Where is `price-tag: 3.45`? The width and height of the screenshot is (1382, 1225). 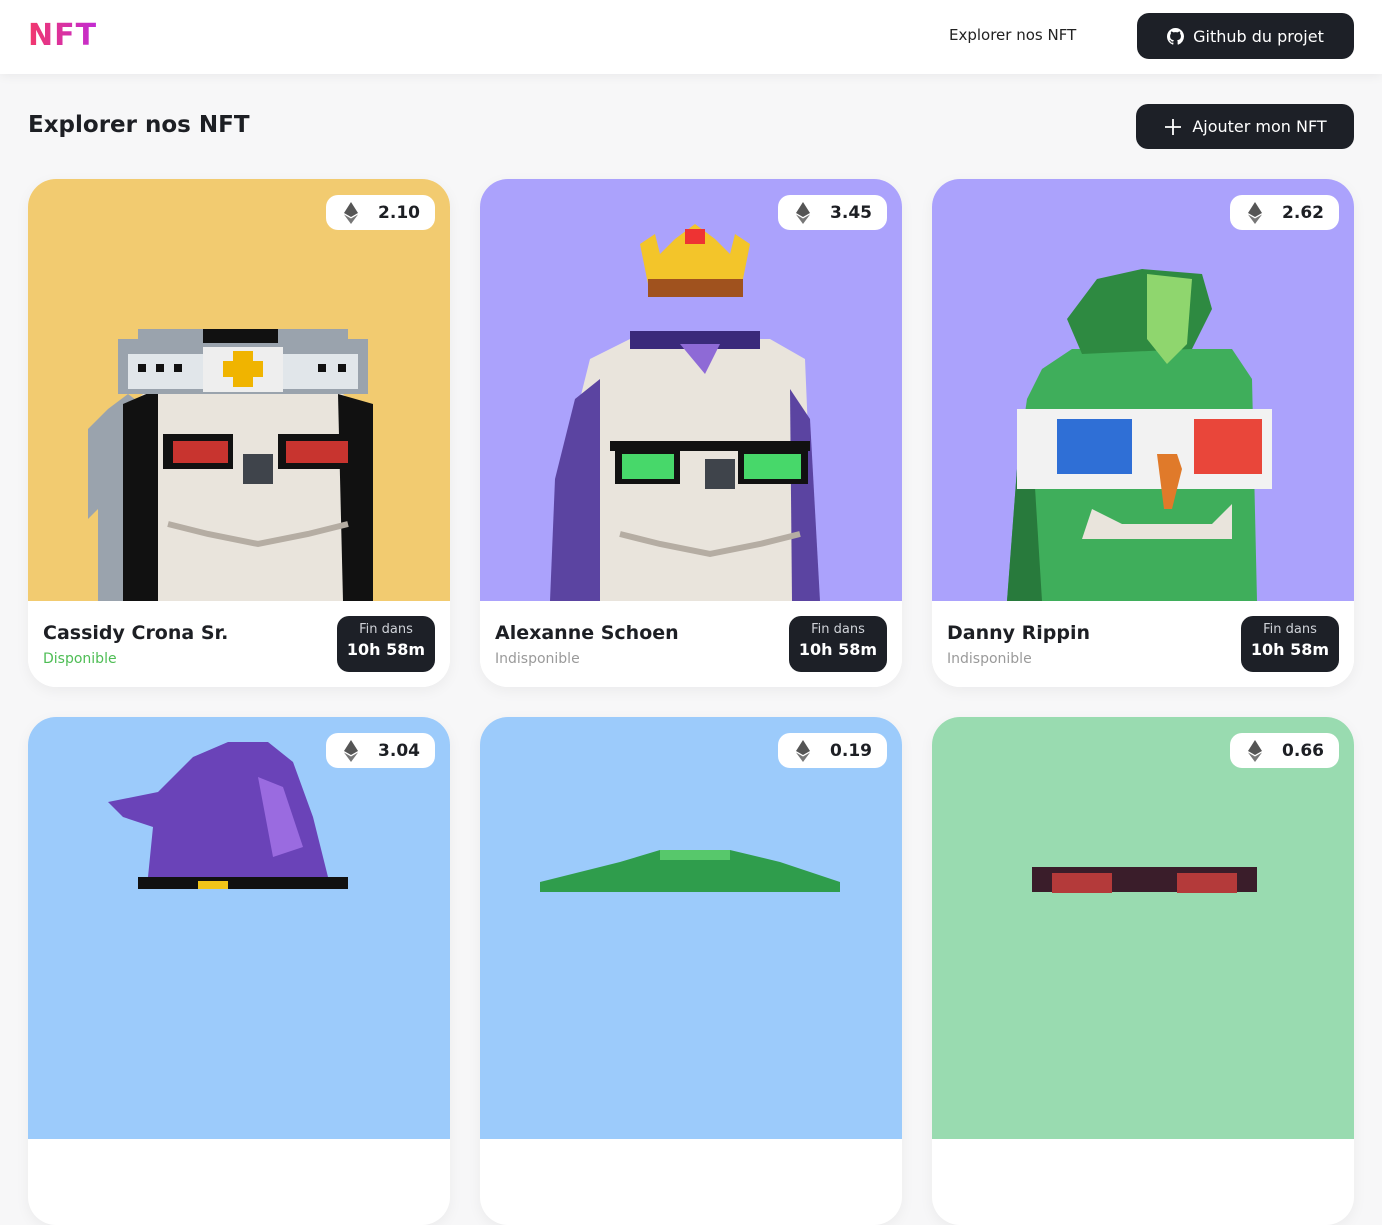
price-tag: 3.45 is located at coordinates (832, 212).